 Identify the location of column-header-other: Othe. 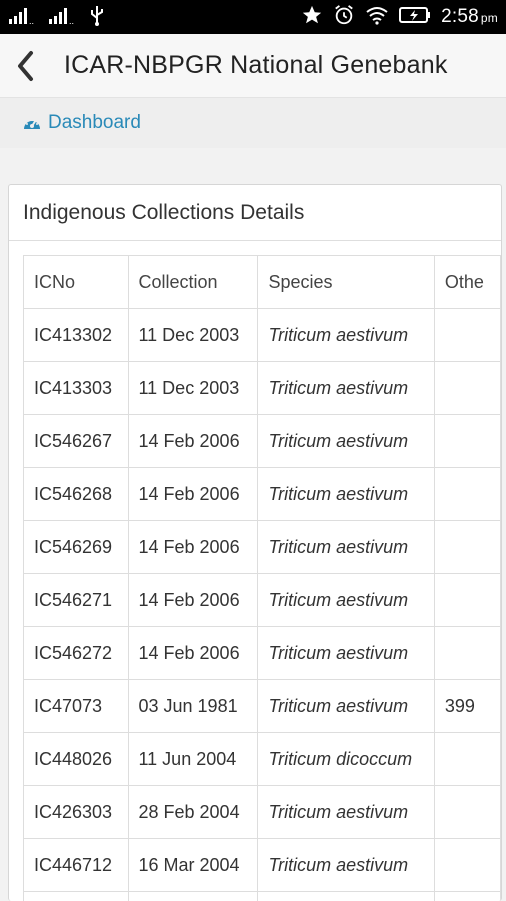
(467, 282).